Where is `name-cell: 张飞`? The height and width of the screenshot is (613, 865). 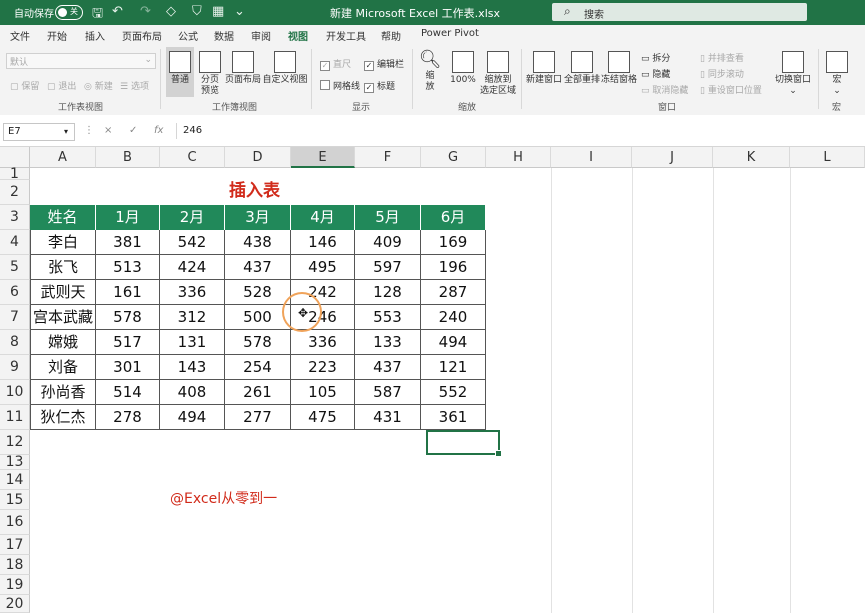 name-cell: 张飞 is located at coordinates (63, 267).